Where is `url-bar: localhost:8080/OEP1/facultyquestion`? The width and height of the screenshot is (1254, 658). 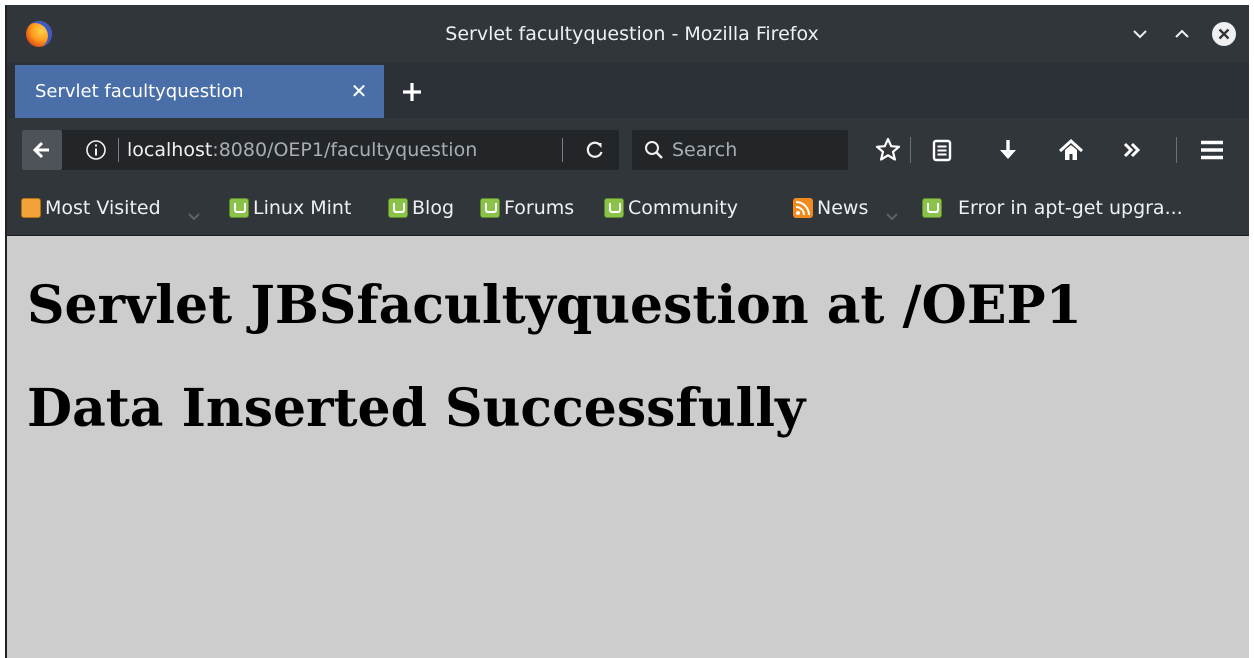 url-bar: localhost:8080/OEP1/facultyquestion is located at coordinates (320, 150).